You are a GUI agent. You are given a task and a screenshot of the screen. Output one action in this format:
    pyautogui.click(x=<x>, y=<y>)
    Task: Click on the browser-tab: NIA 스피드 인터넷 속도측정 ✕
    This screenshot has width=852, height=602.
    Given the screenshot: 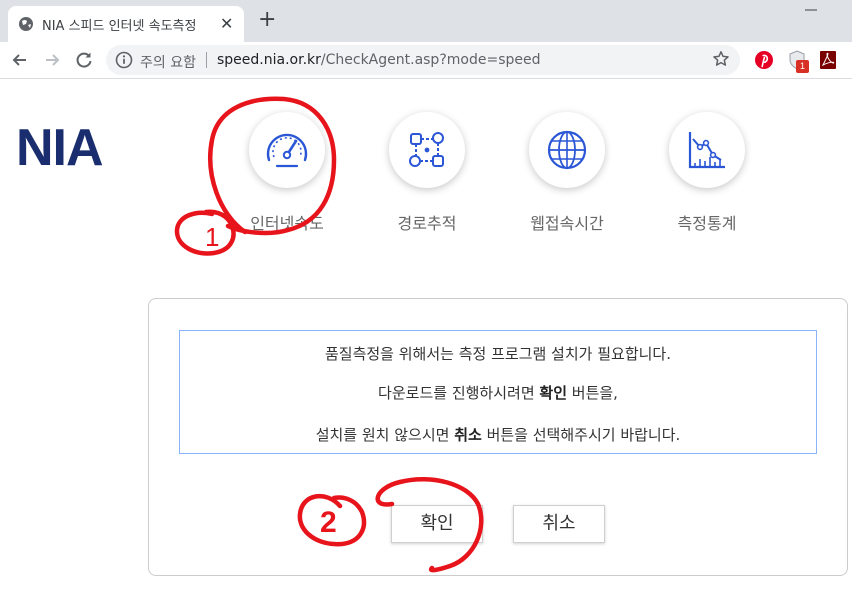 What is the action you would take?
    pyautogui.click(x=126, y=24)
    